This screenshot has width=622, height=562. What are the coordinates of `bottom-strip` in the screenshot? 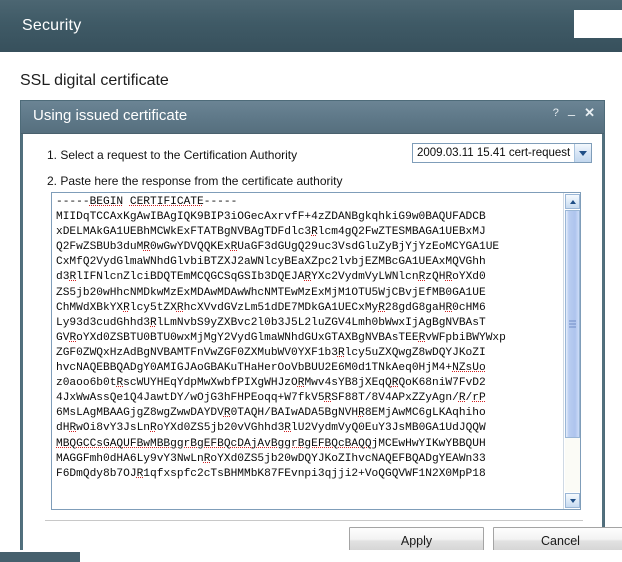 It's located at (311, 556).